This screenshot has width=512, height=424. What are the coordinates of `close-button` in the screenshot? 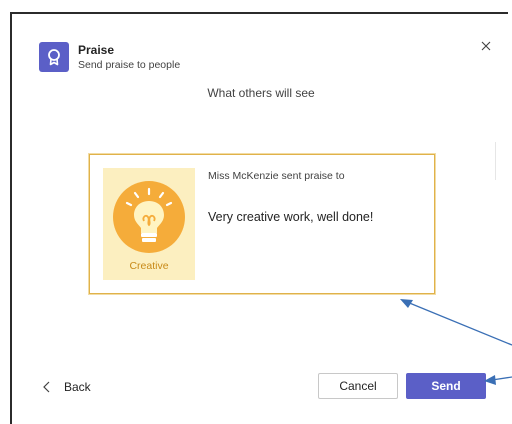 It's located at (486, 46).